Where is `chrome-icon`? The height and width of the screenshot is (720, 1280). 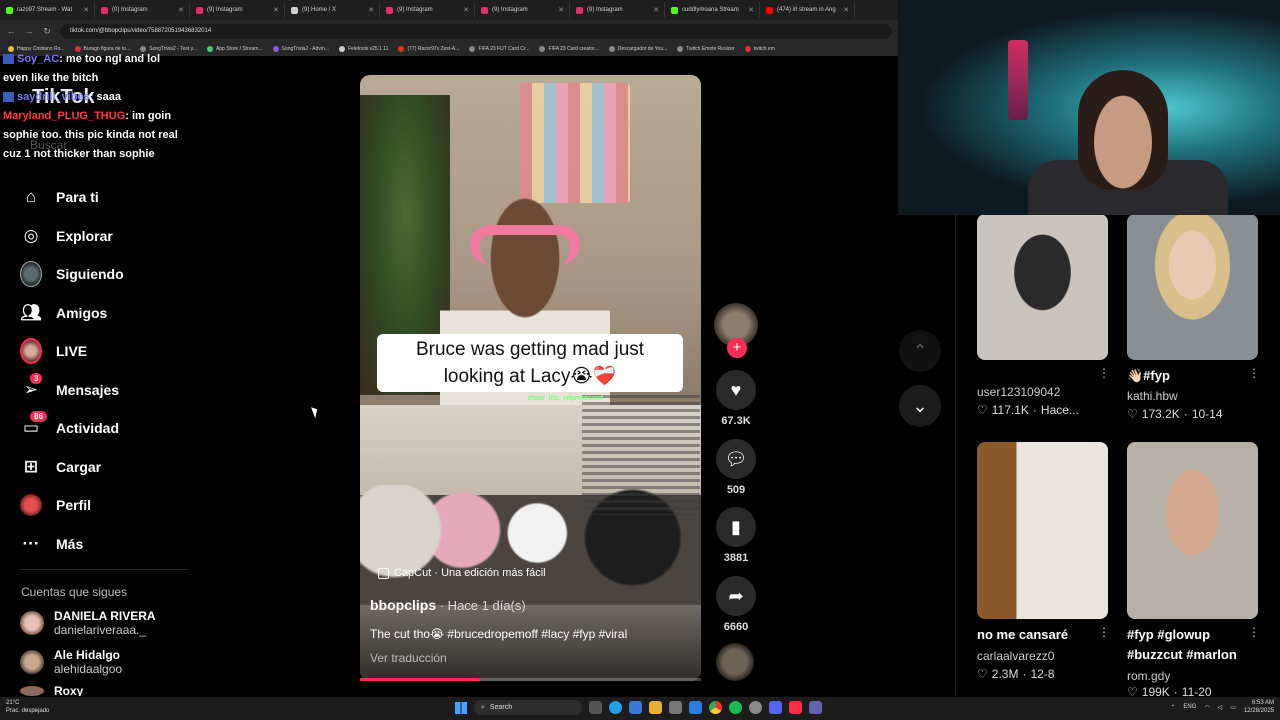
chrome-icon is located at coordinates (715, 707).